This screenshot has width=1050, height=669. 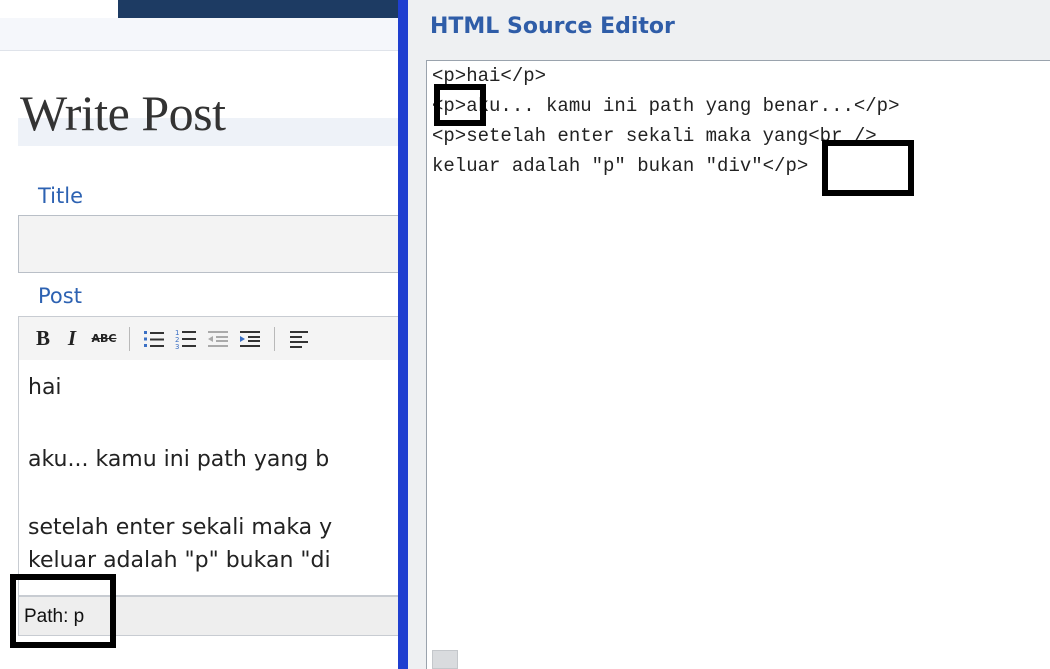 I want to click on numbered-list-button: 1 2 3, so click(x=186, y=339).